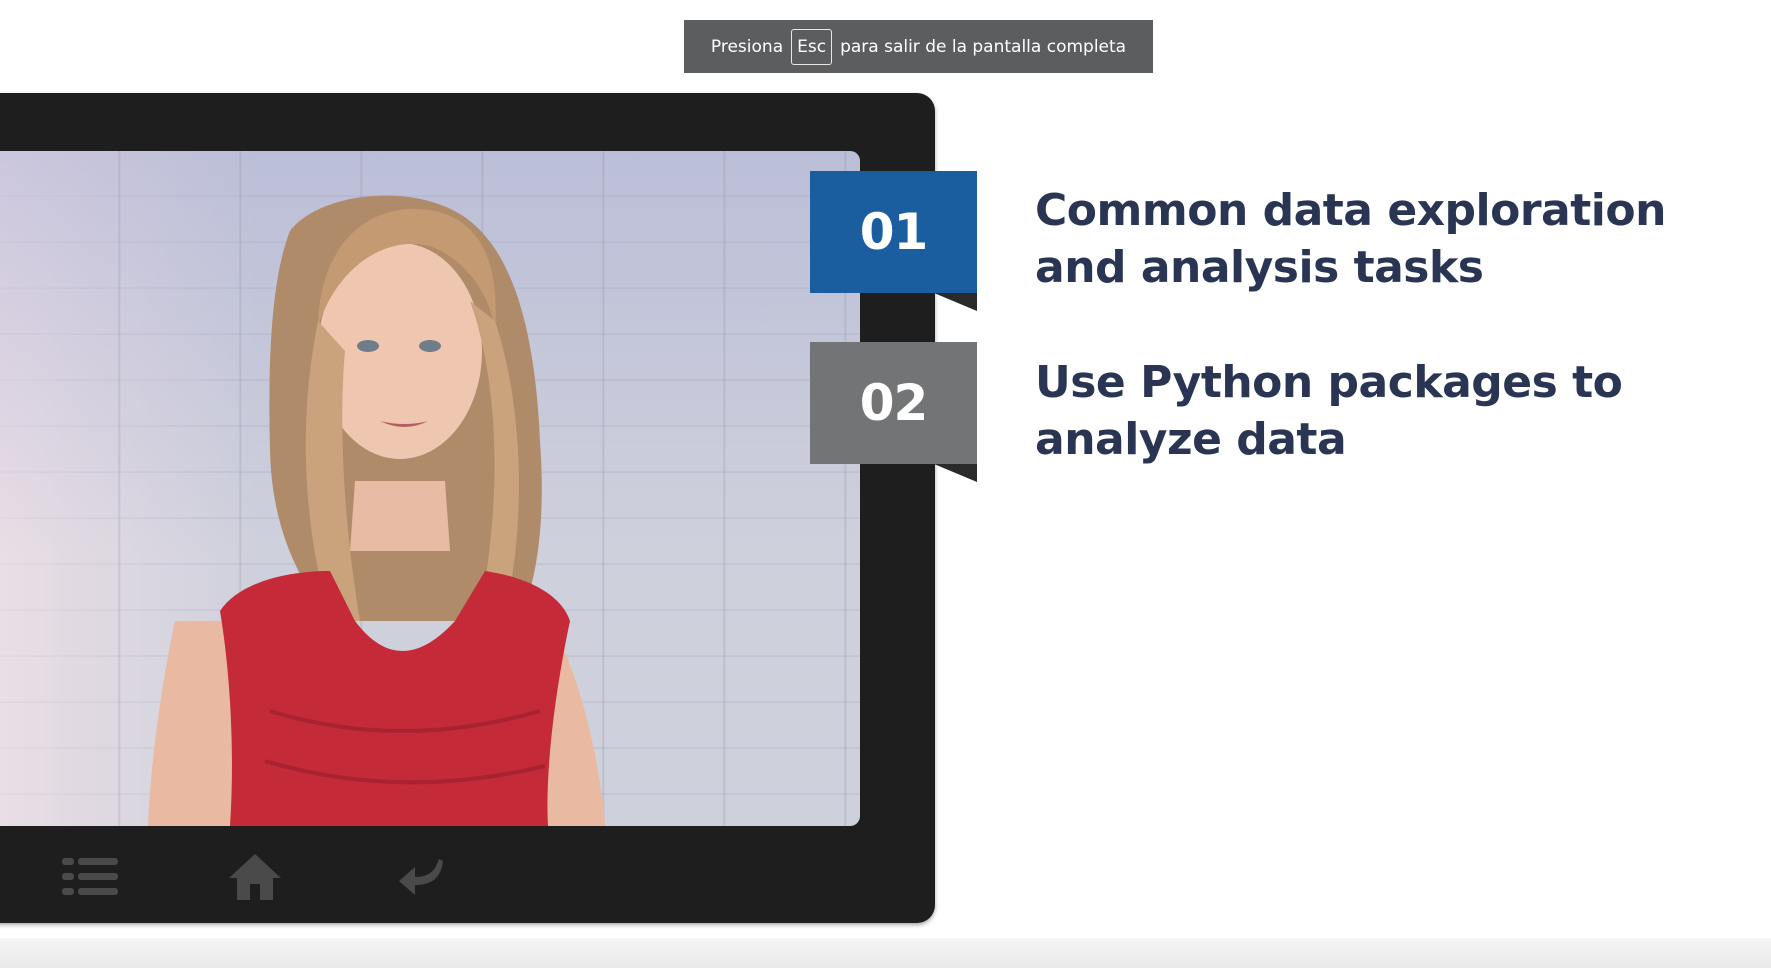 Image resolution: width=1771 pixels, height=968 pixels. I want to click on bottom-strip, so click(885, 953).